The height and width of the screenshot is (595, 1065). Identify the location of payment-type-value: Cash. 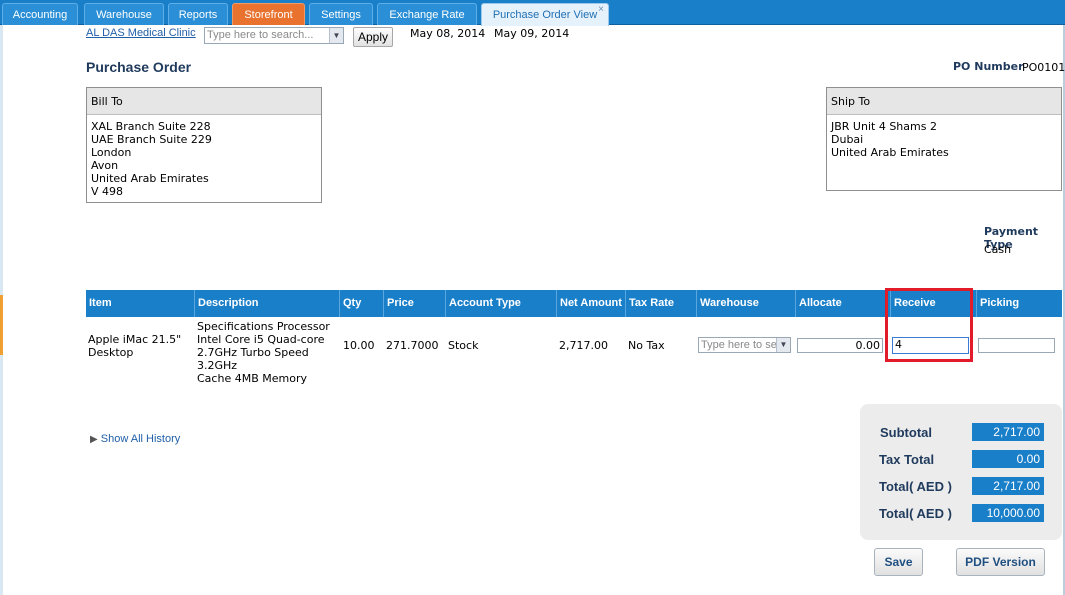
(998, 249).